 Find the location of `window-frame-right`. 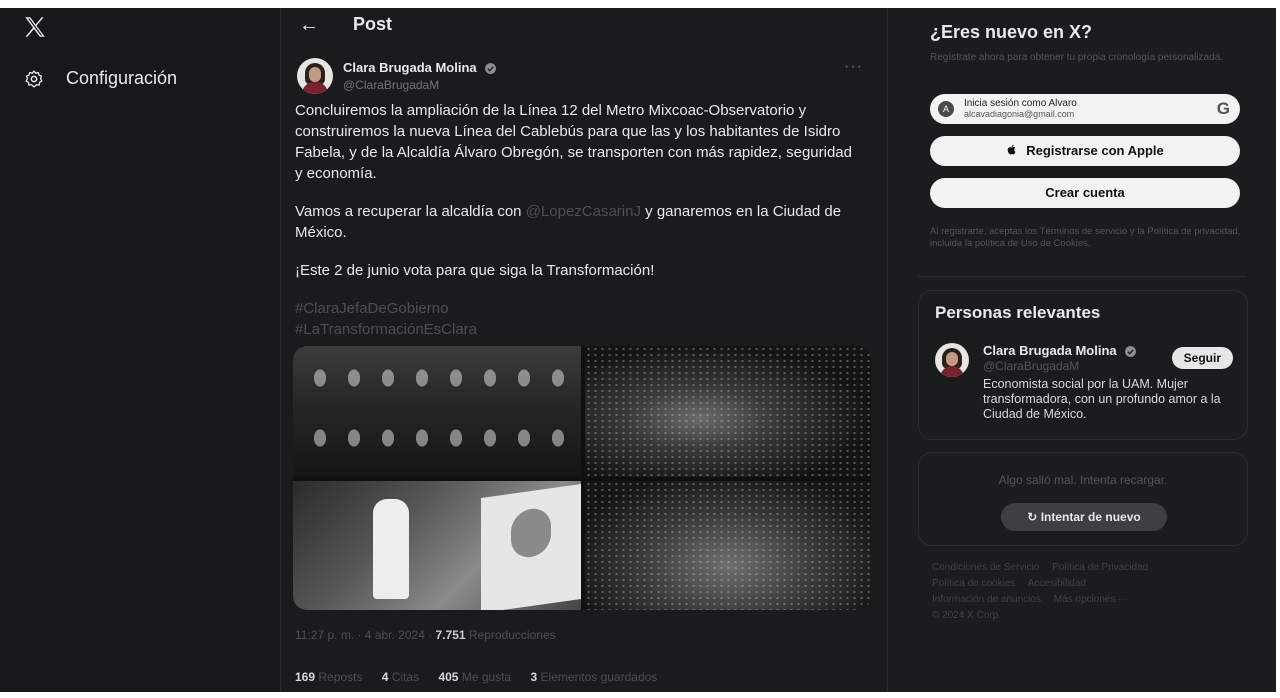

window-frame-right is located at coordinates (1278, 349).